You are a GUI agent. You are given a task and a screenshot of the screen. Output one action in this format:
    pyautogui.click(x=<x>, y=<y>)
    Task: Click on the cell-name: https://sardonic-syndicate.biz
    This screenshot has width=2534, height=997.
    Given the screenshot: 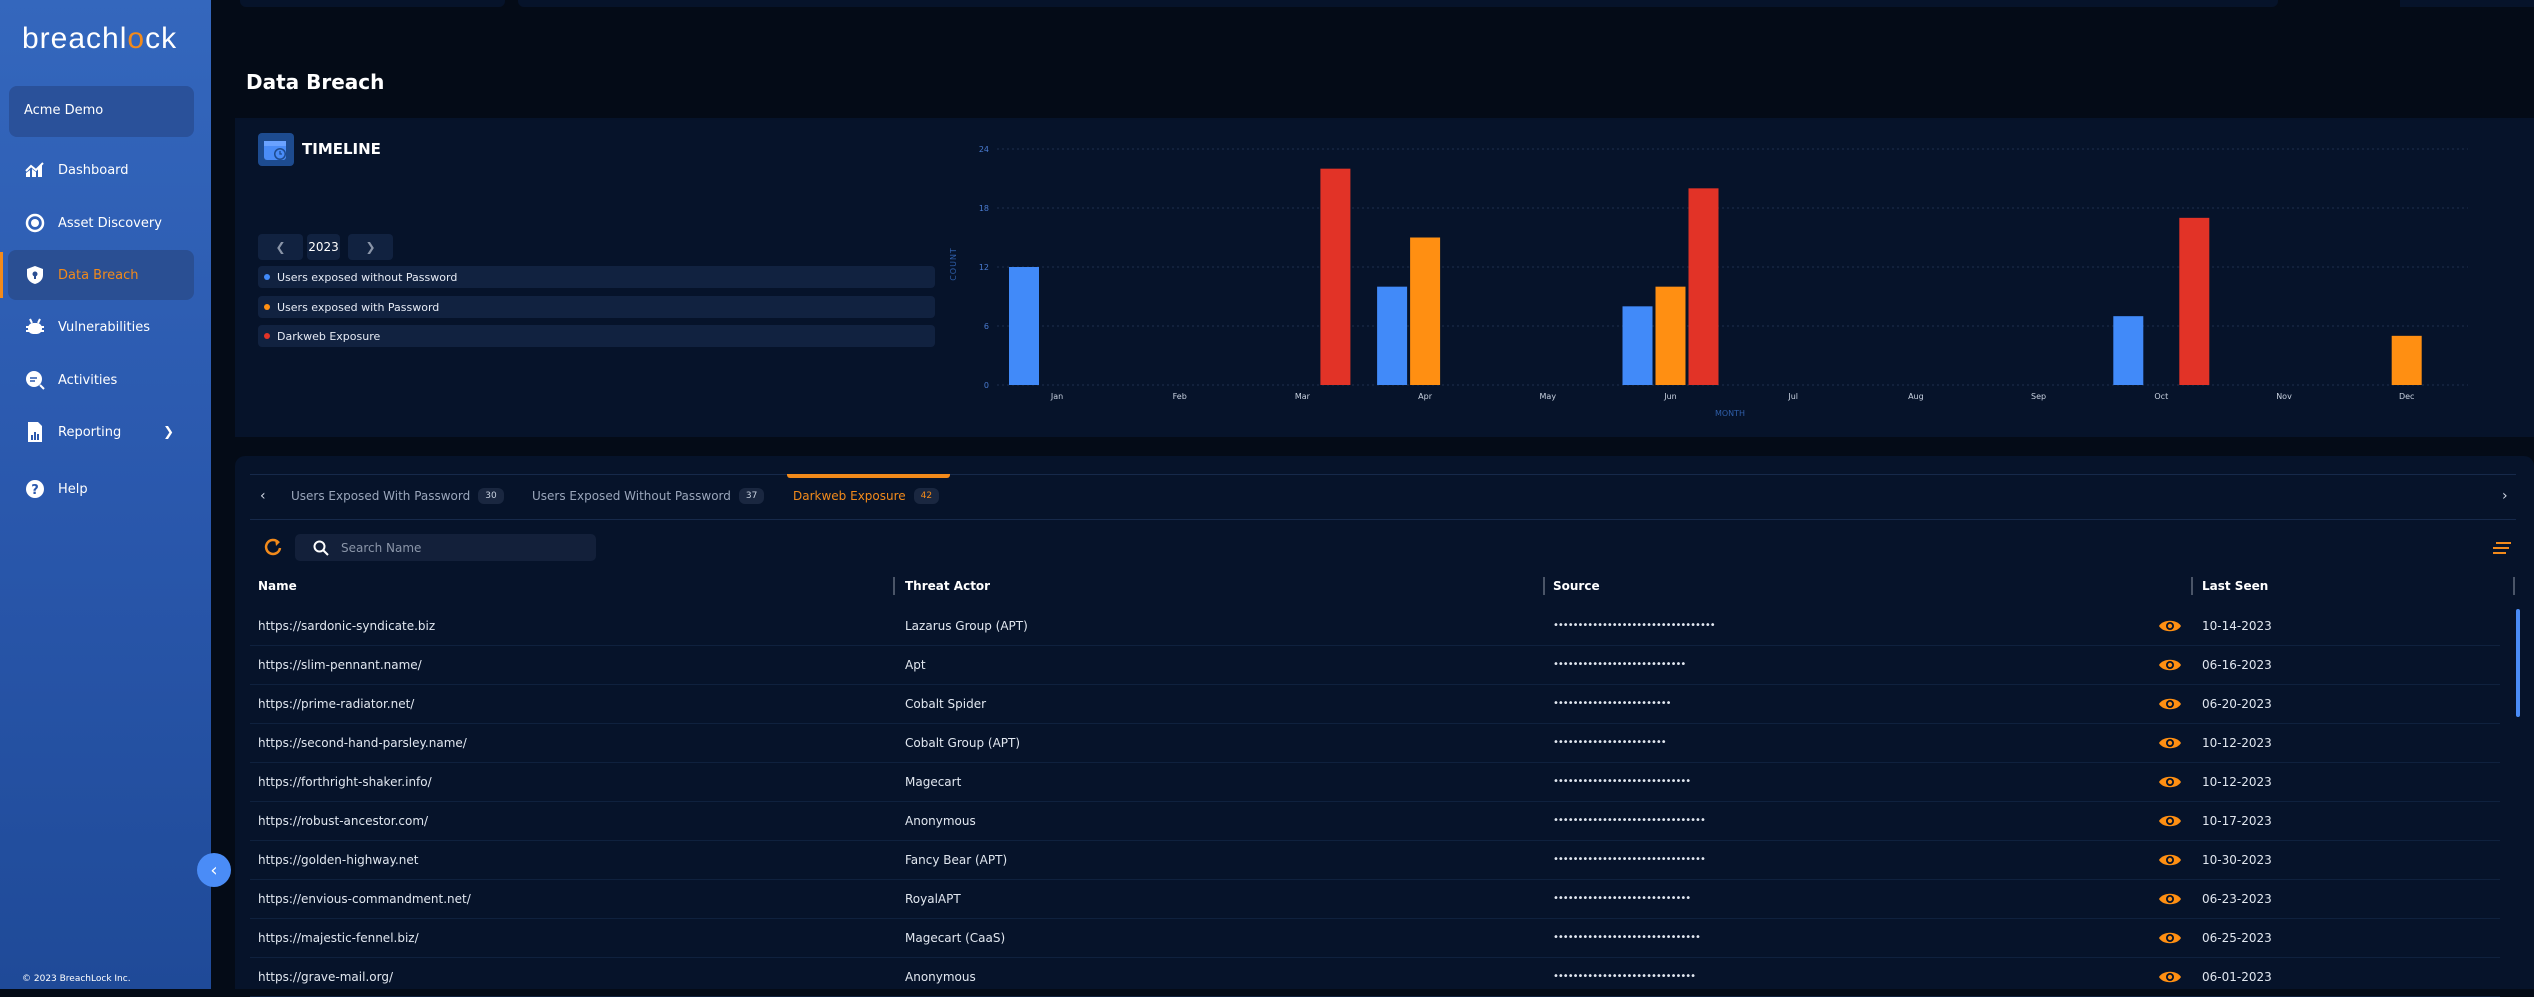 What is the action you would take?
    pyautogui.click(x=346, y=626)
    